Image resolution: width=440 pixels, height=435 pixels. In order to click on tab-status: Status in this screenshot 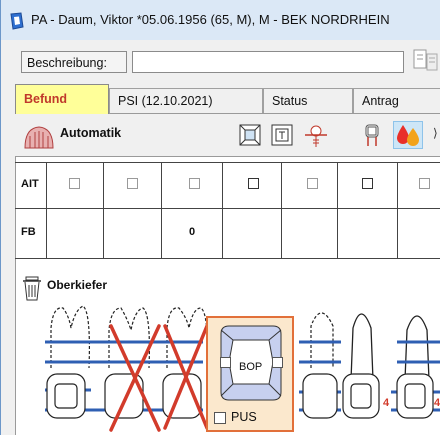, I will do `click(308, 100)`.